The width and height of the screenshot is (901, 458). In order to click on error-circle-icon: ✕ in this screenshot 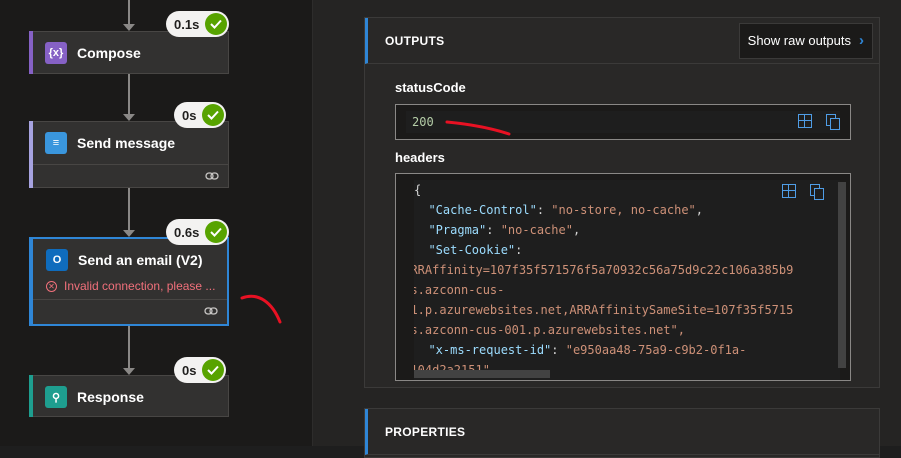, I will do `click(51, 286)`.